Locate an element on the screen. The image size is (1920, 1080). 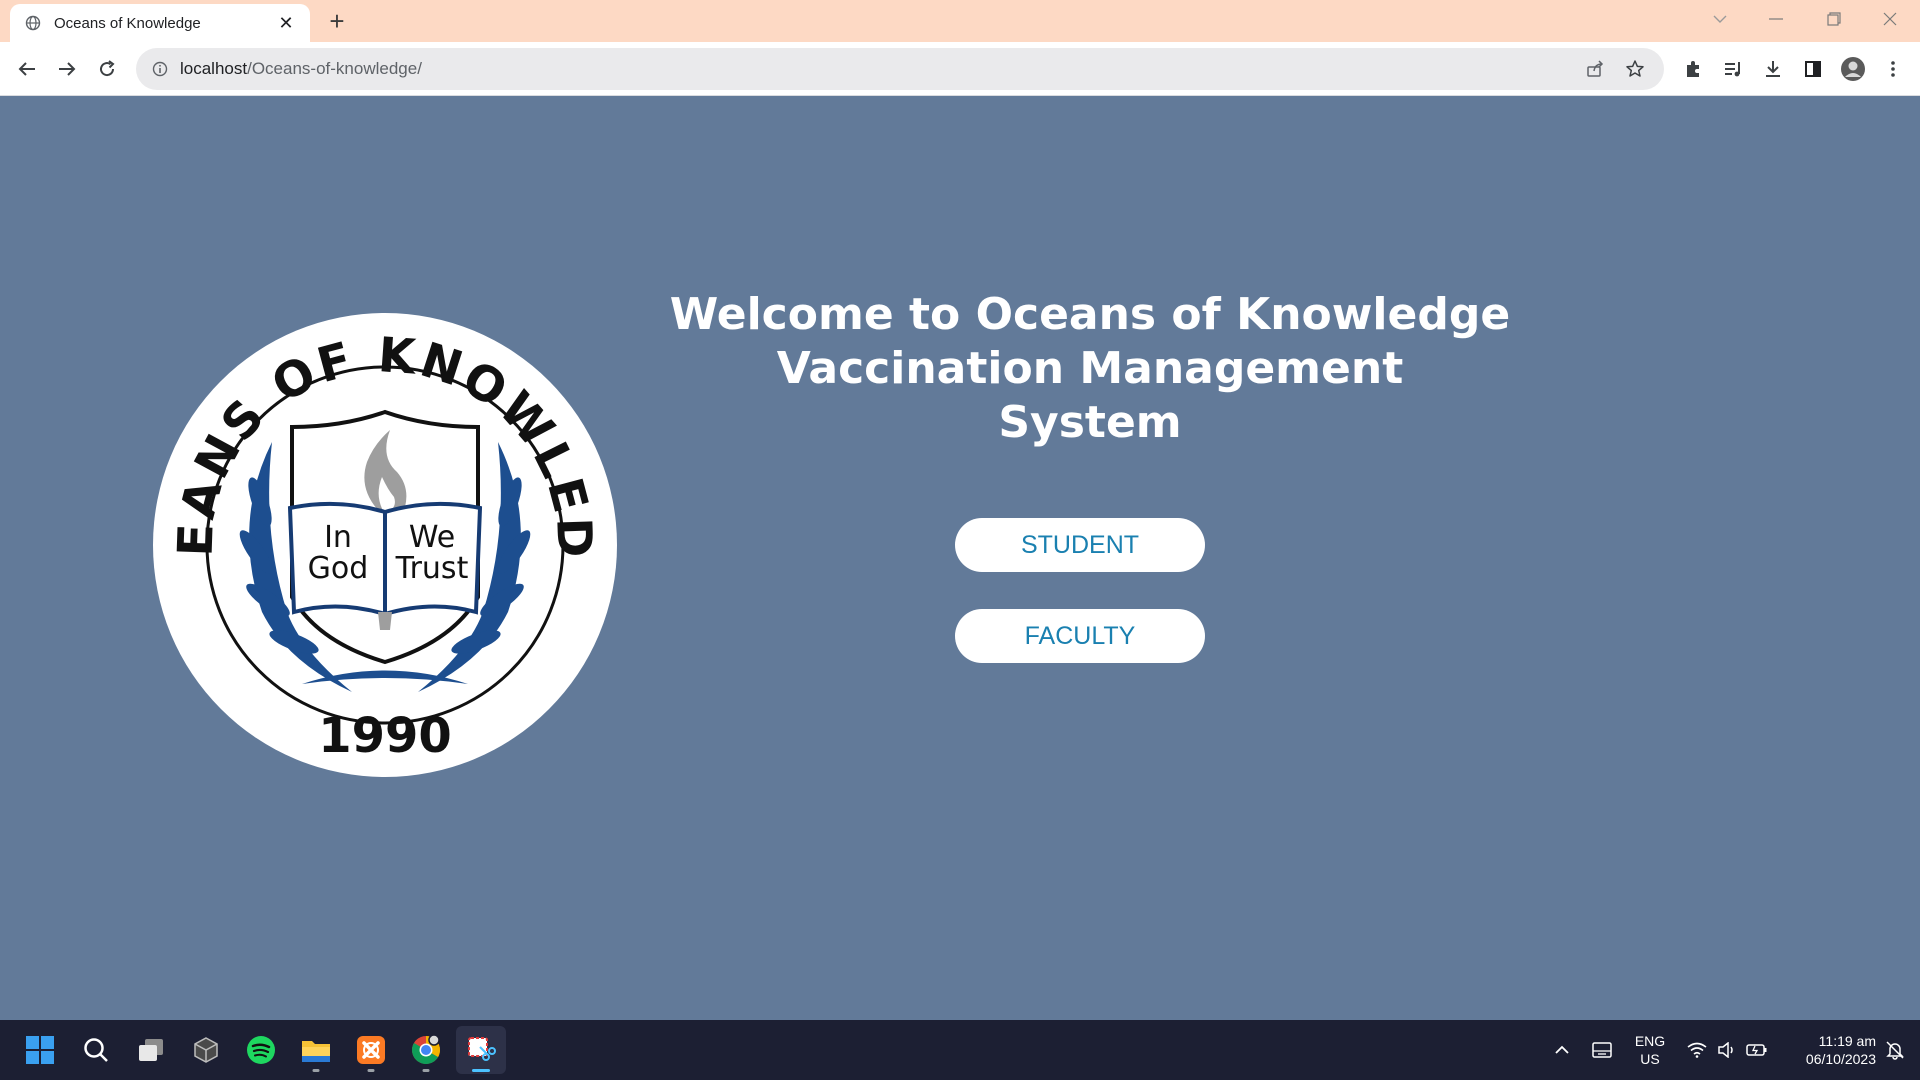
battery-icon is located at coordinates (1757, 1050).